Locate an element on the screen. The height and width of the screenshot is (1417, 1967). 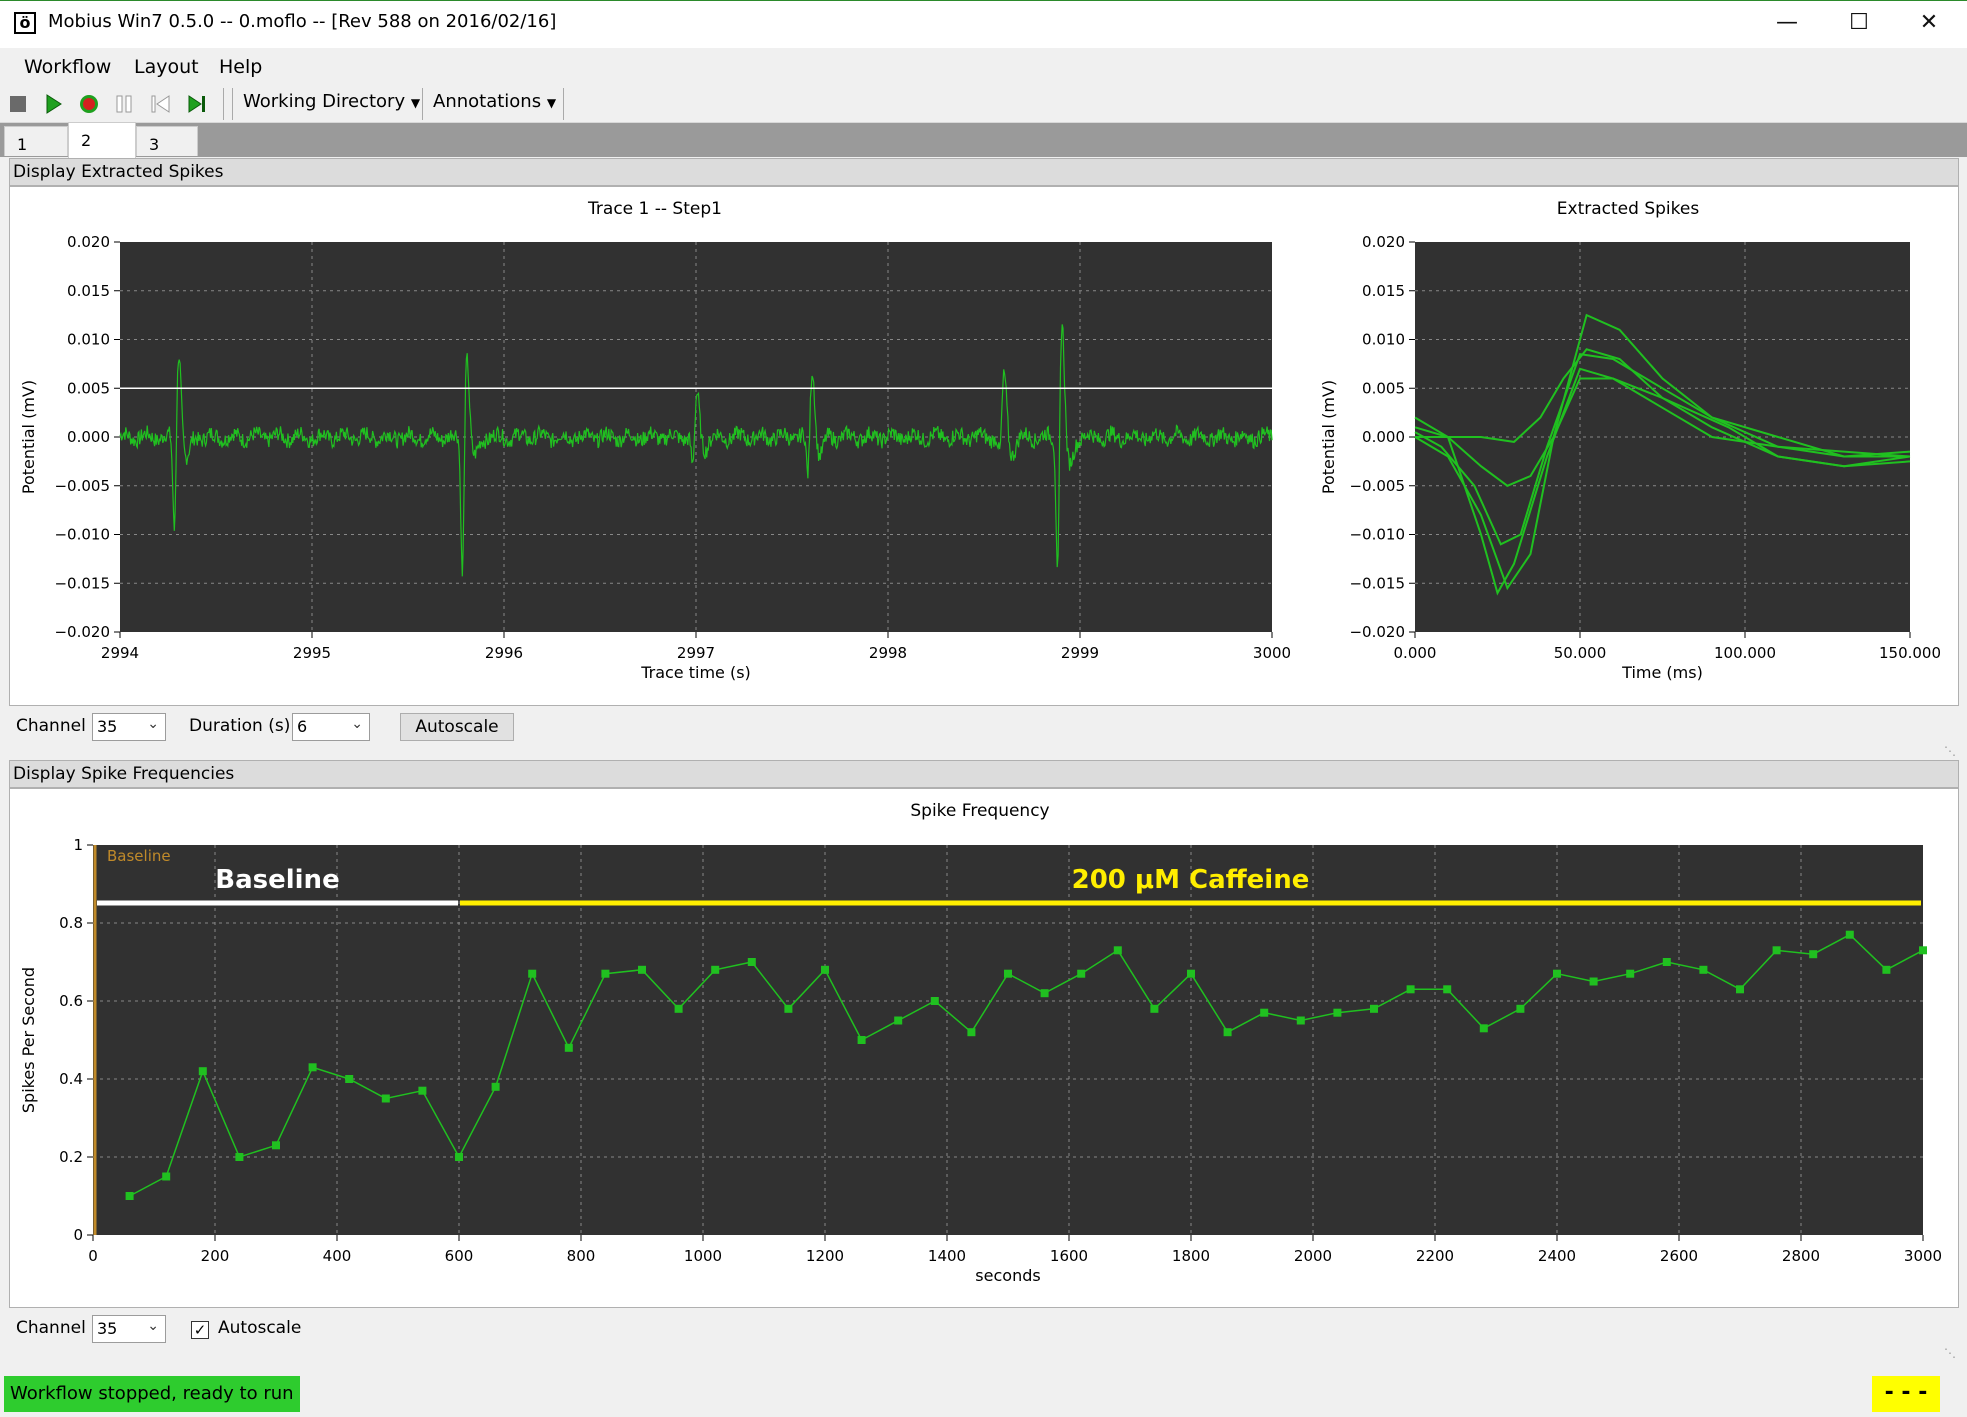
x-tick-label: 2994 is located at coordinates (120, 653).